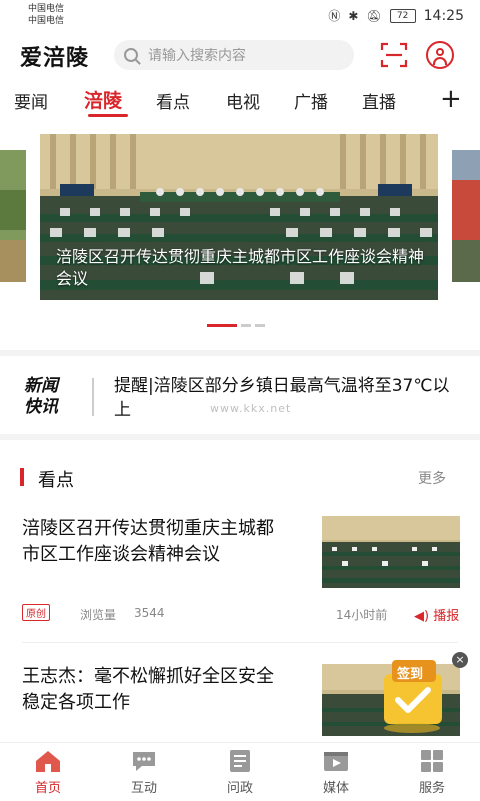 The height and width of the screenshot is (801, 480). What do you see at coordinates (334, 16) in the screenshot?
I see `nfc-icon: Ⓝ` at bounding box center [334, 16].